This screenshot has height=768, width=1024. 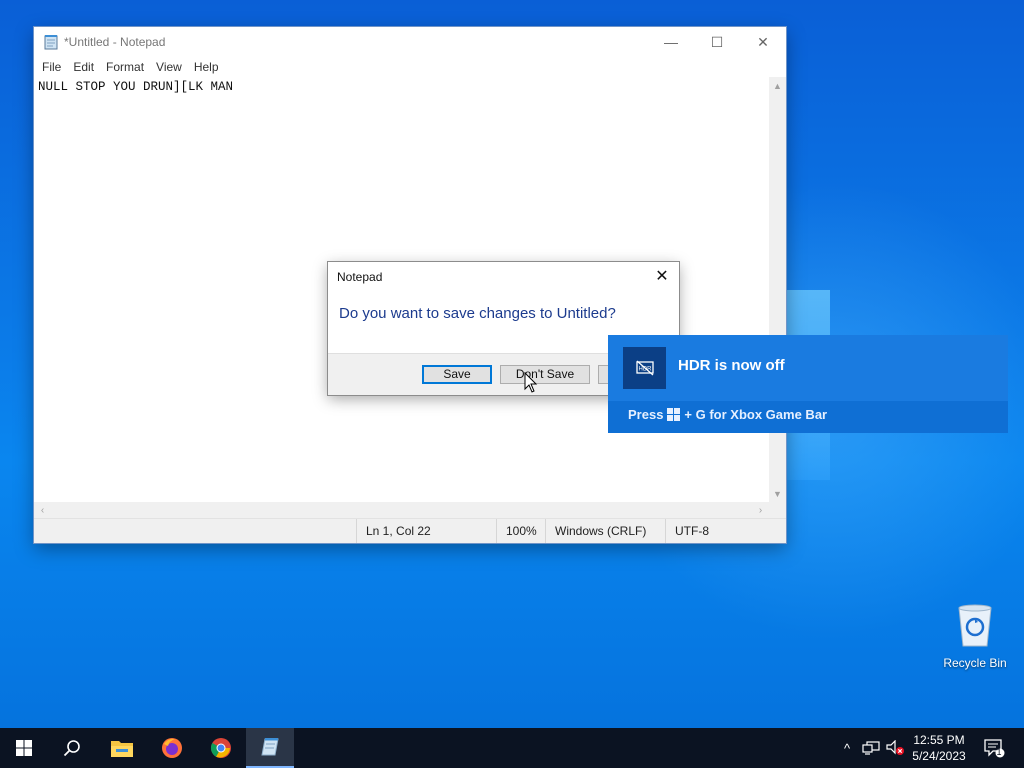 I want to click on status-line-ending: Windows (CRLF), so click(x=605, y=531).